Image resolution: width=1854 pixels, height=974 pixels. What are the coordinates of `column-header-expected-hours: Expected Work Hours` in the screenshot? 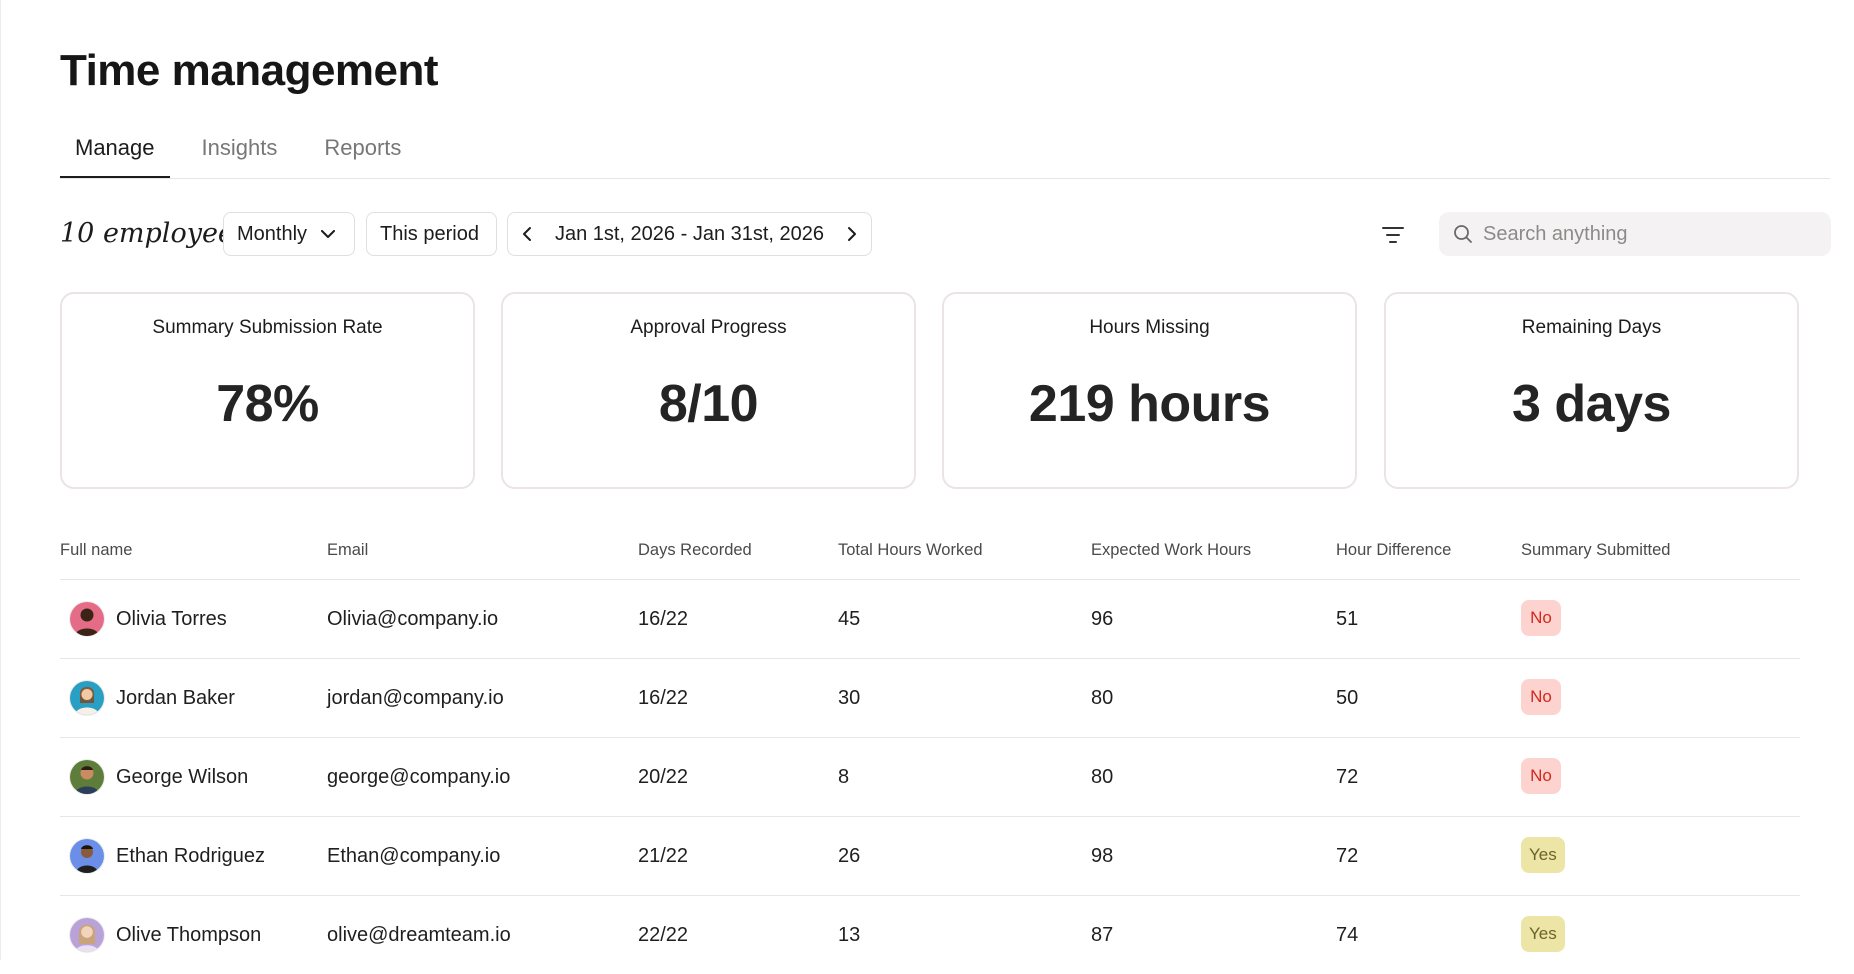 It's located at (1171, 550).